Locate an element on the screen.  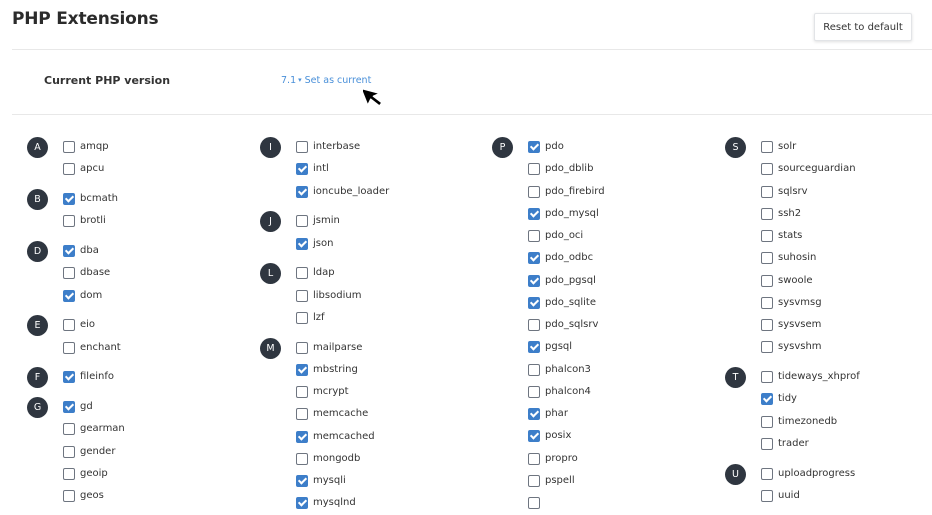
extension-item-pdo-odbc: pdo_odbc is located at coordinates (560, 258).